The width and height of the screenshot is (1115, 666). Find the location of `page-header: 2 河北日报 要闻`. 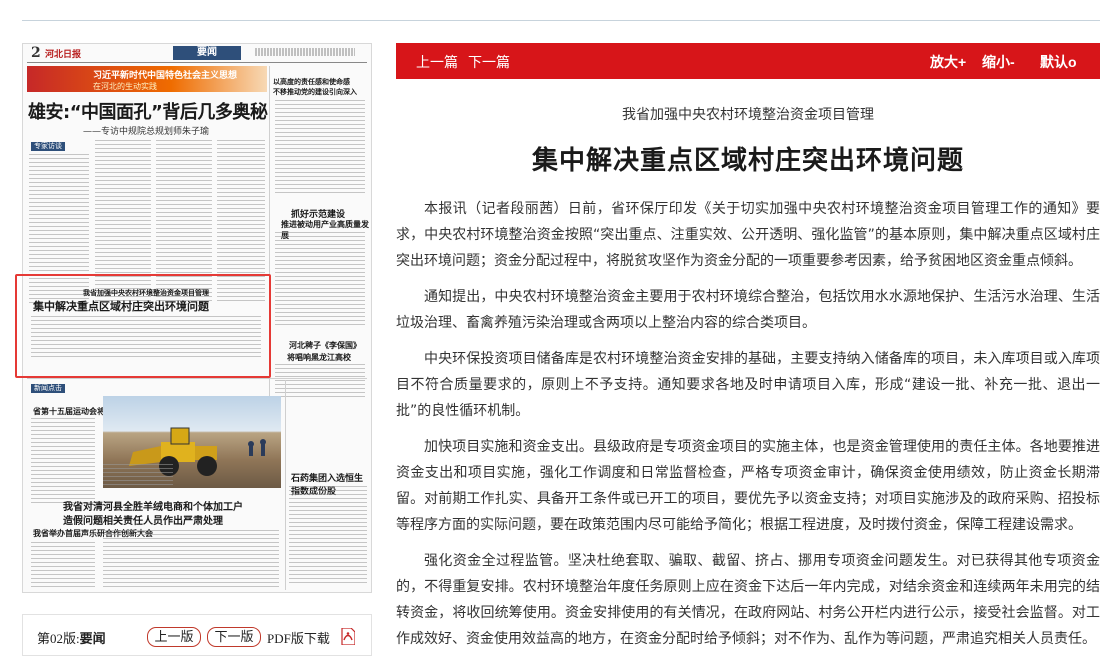

page-header: 2 河北日报 要闻 is located at coordinates (197, 53).